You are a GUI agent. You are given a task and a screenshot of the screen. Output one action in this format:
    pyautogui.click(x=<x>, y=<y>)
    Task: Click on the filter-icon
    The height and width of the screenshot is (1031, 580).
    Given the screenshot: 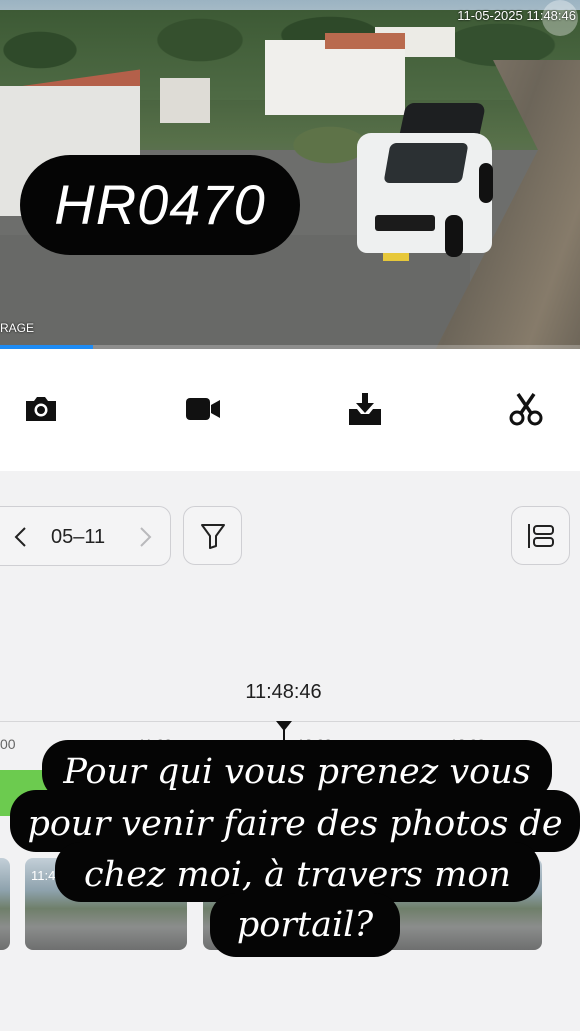 What is the action you would take?
    pyautogui.click(x=212, y=536)
    